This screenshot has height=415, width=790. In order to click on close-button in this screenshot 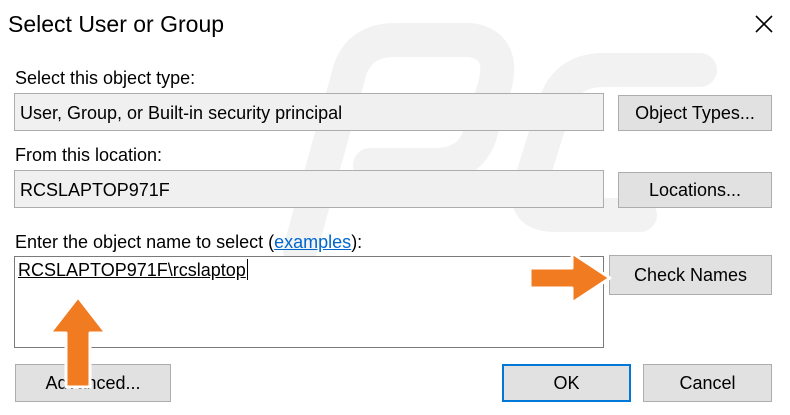, I will do `click(764, 24)`.